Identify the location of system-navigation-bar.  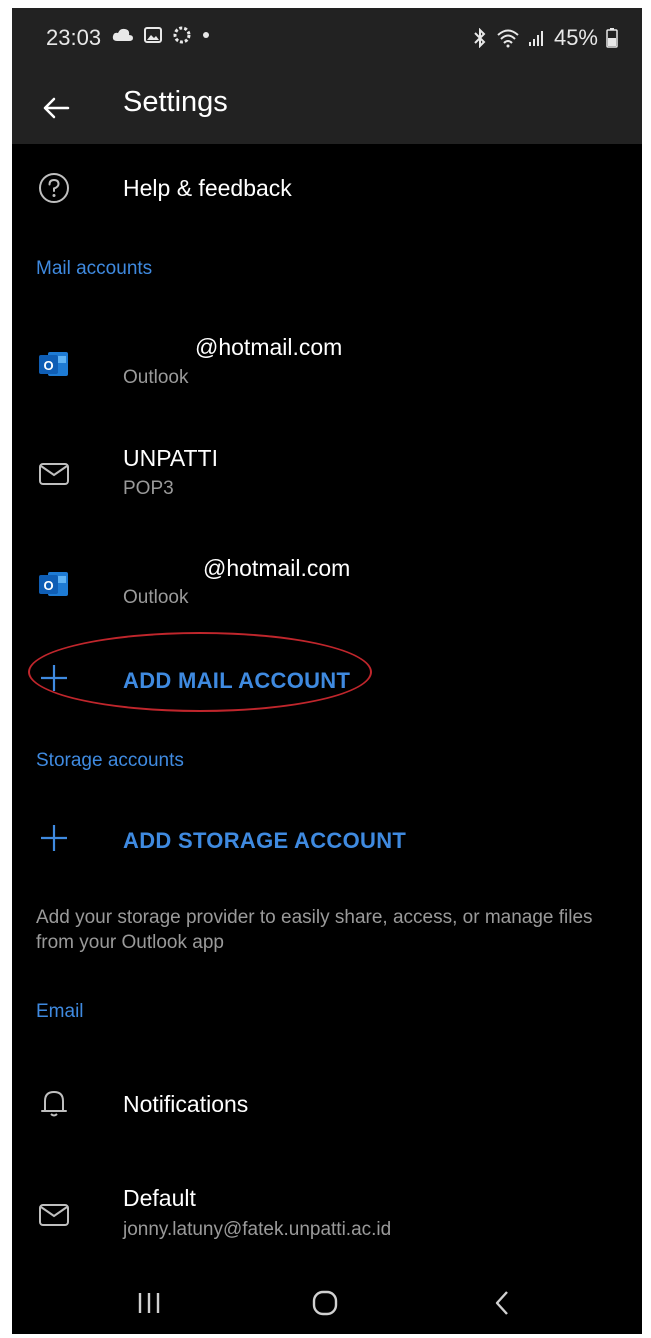
(327, 1304).